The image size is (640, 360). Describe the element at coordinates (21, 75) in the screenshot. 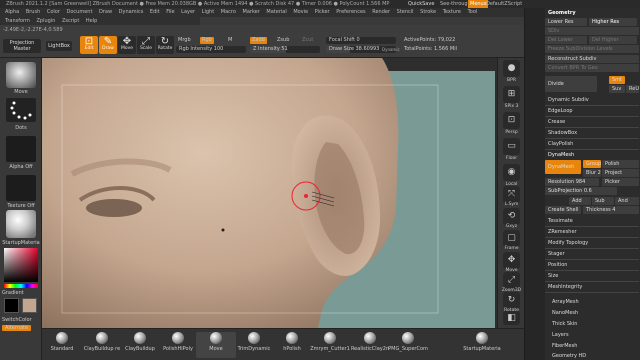

I see `move-brush-thumbnail` at that location.